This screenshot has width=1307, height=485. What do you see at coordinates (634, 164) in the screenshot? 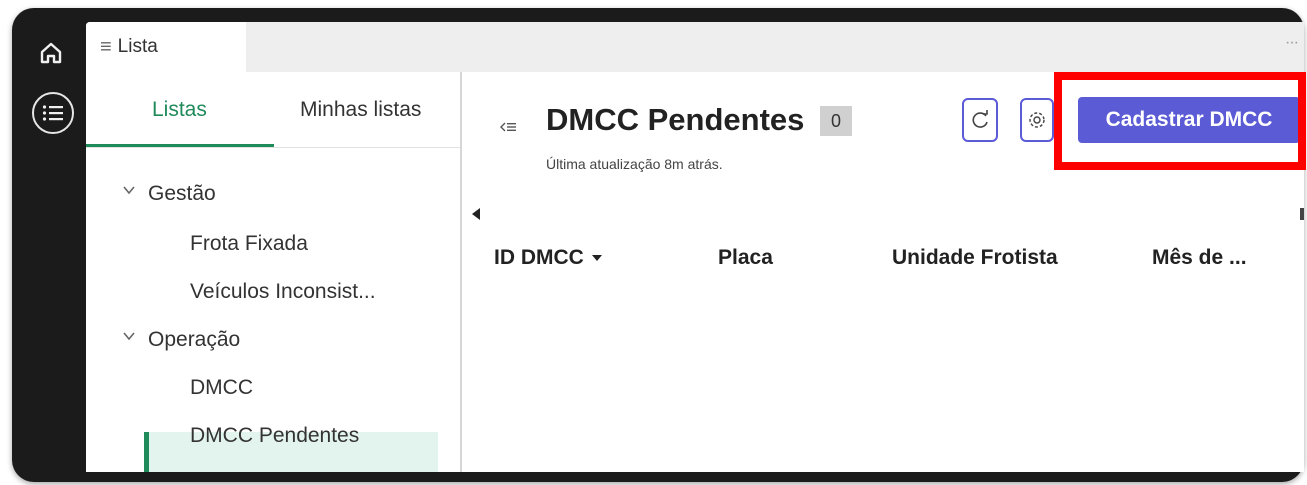
I see `last-update-text: Última atualização 8m atrás.` at bounding box center [634, 164].